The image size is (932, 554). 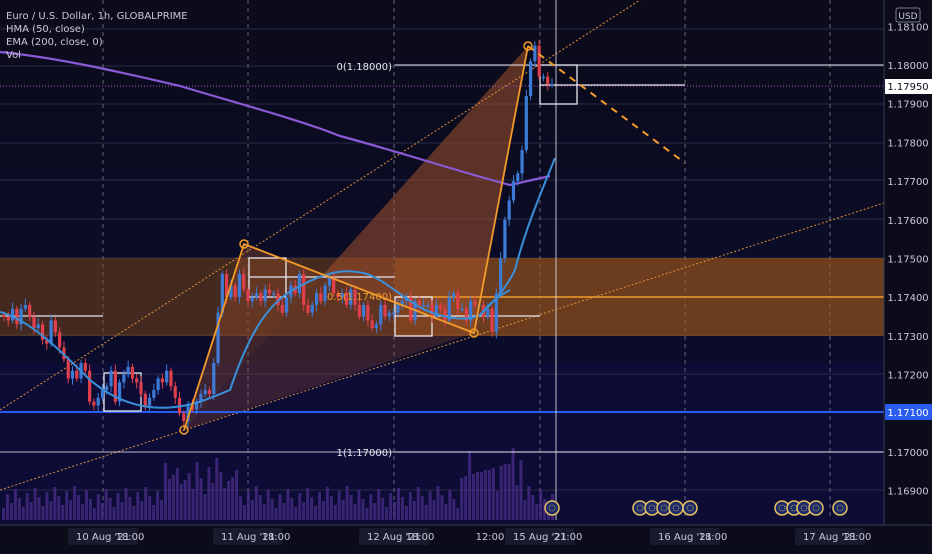 What do you see at coordinates (97, 29) in the screenshot?
I see `indicator-hma: HMA (50, close)` at bounding box center [97, 29].